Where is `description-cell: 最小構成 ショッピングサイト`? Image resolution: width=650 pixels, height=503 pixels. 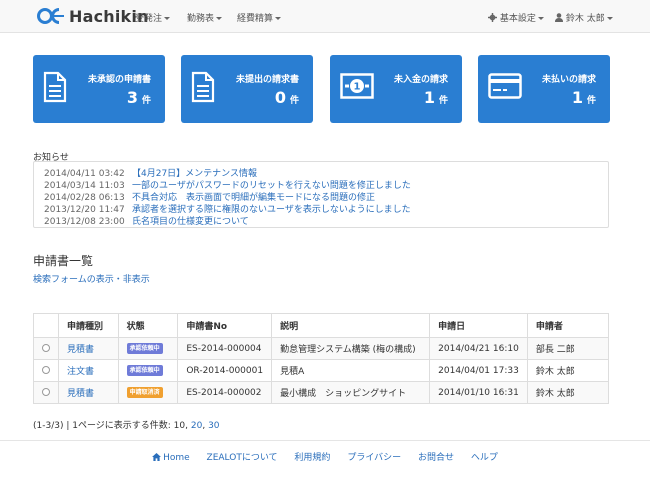 description-cell: 最小構成 ショッピングサイト is located at coordinates (351, 392).